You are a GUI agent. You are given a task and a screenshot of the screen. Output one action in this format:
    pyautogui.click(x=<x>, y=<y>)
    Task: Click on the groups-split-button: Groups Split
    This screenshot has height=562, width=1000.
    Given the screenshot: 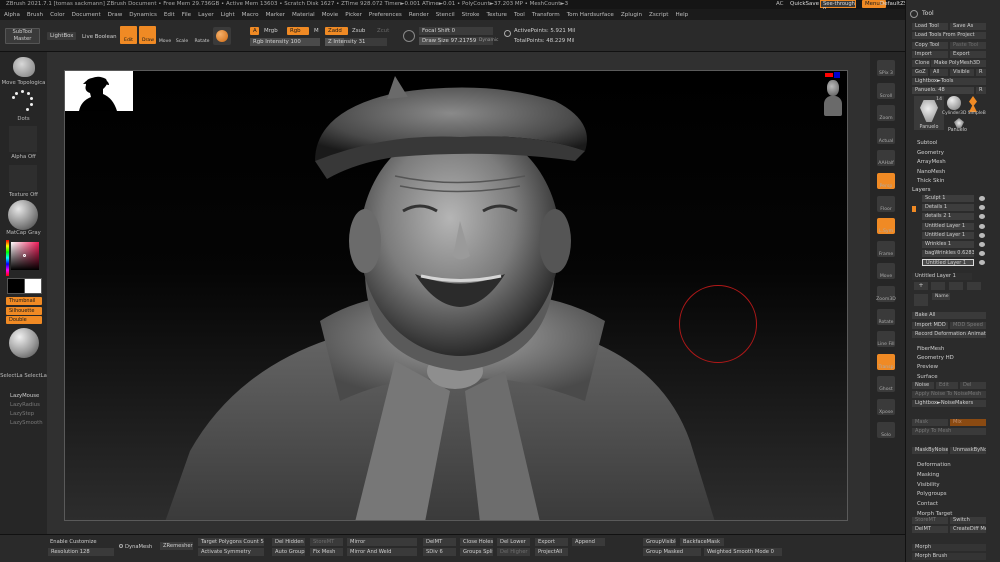 What is the action you would take?
    pyautogui.click(x=476, y=552)
    